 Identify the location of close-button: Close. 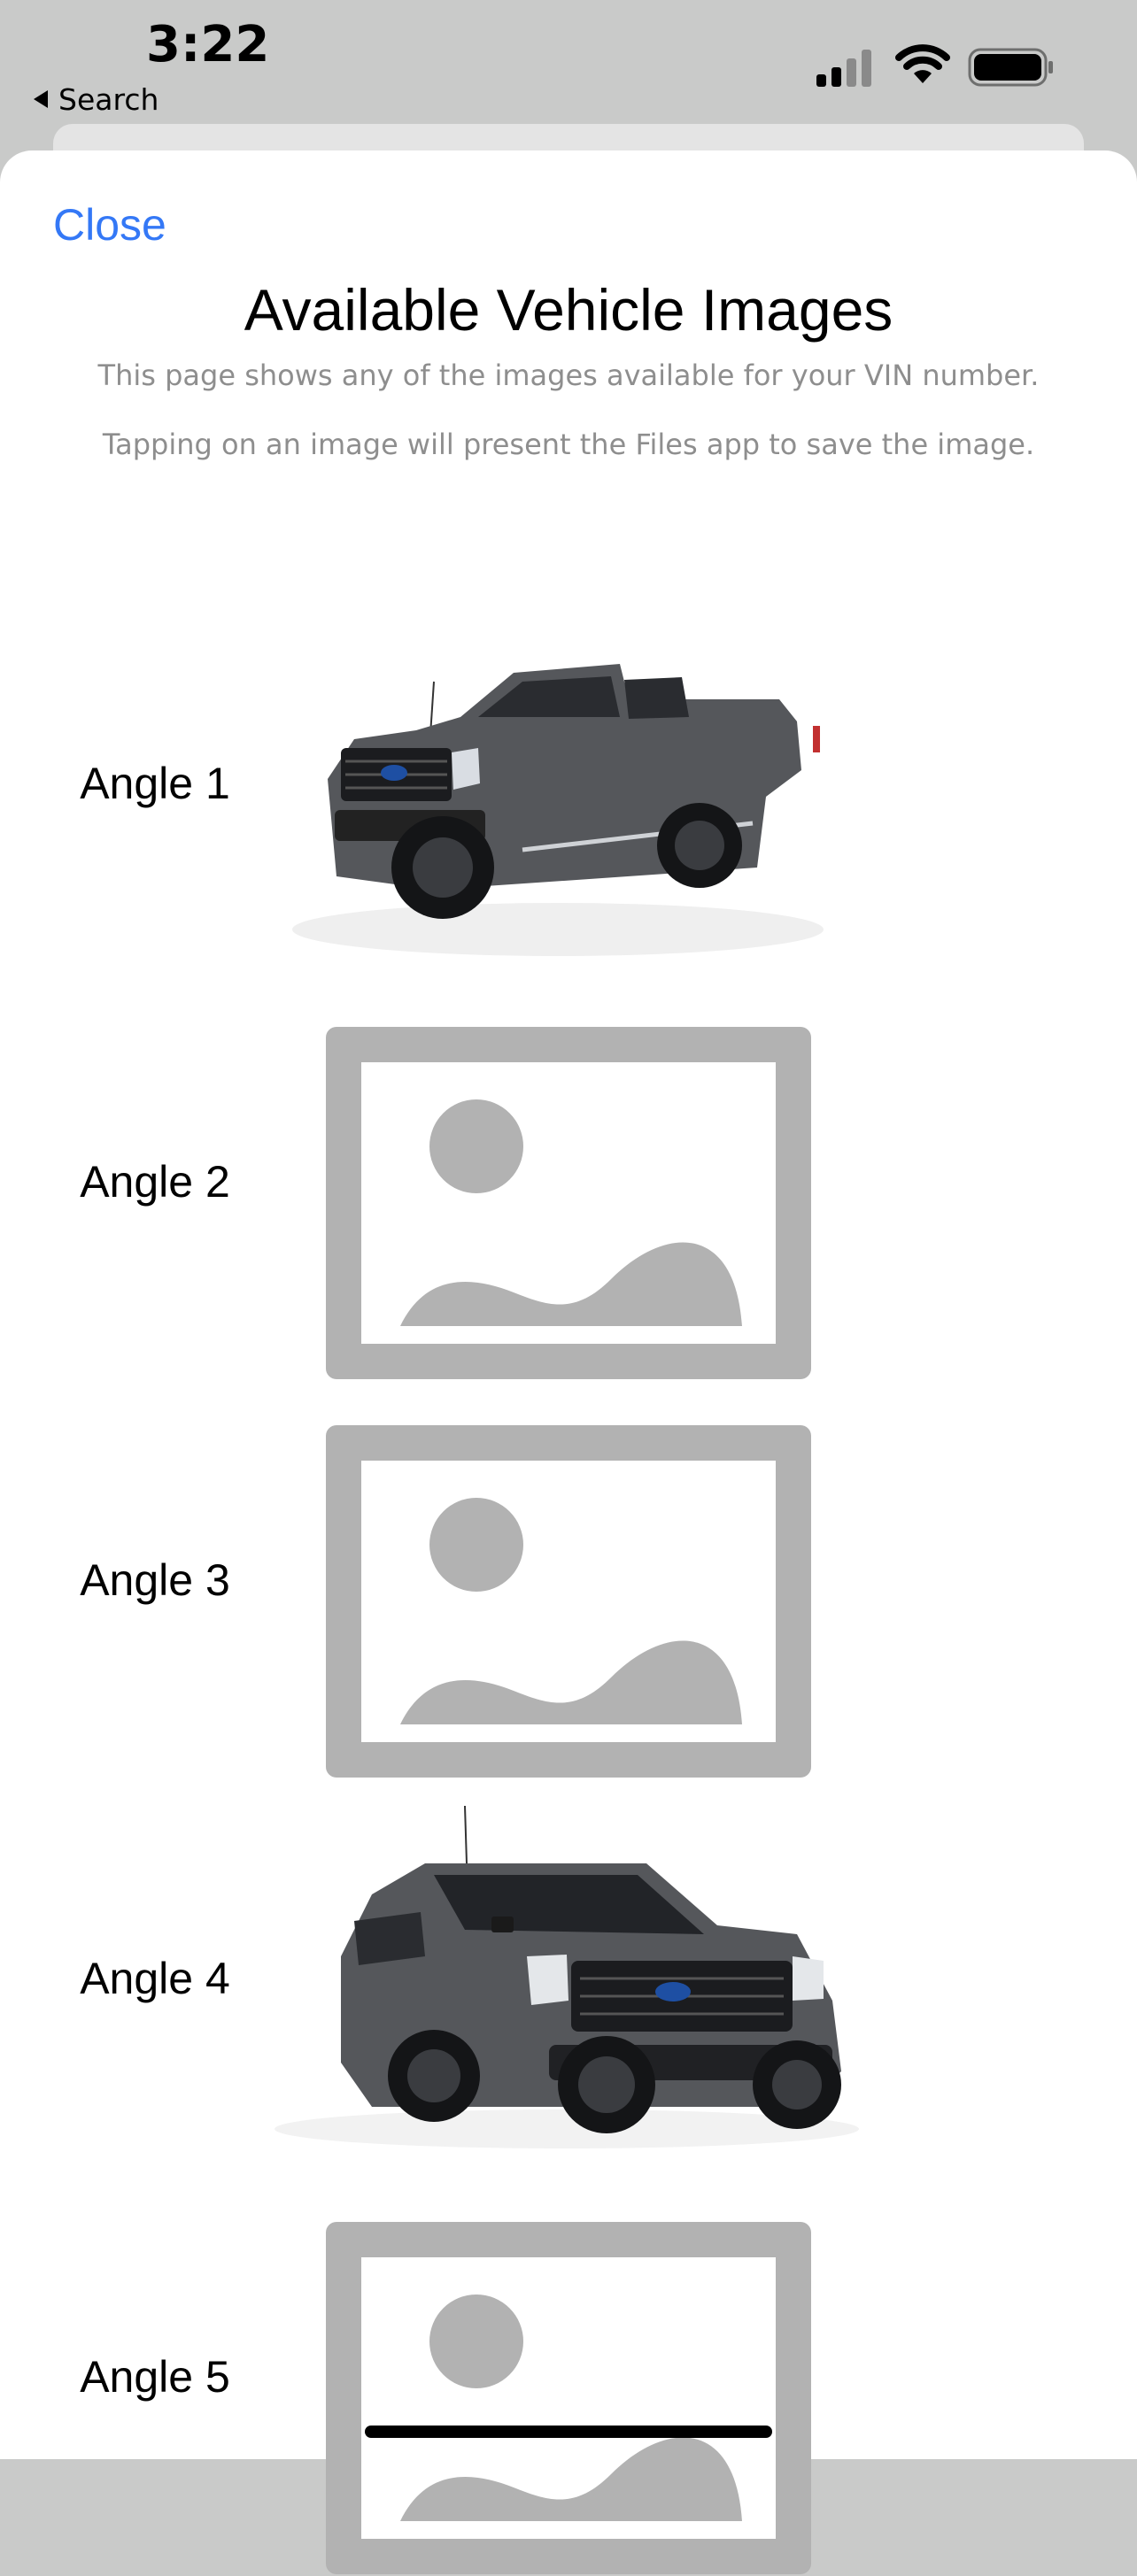
(109, 225).